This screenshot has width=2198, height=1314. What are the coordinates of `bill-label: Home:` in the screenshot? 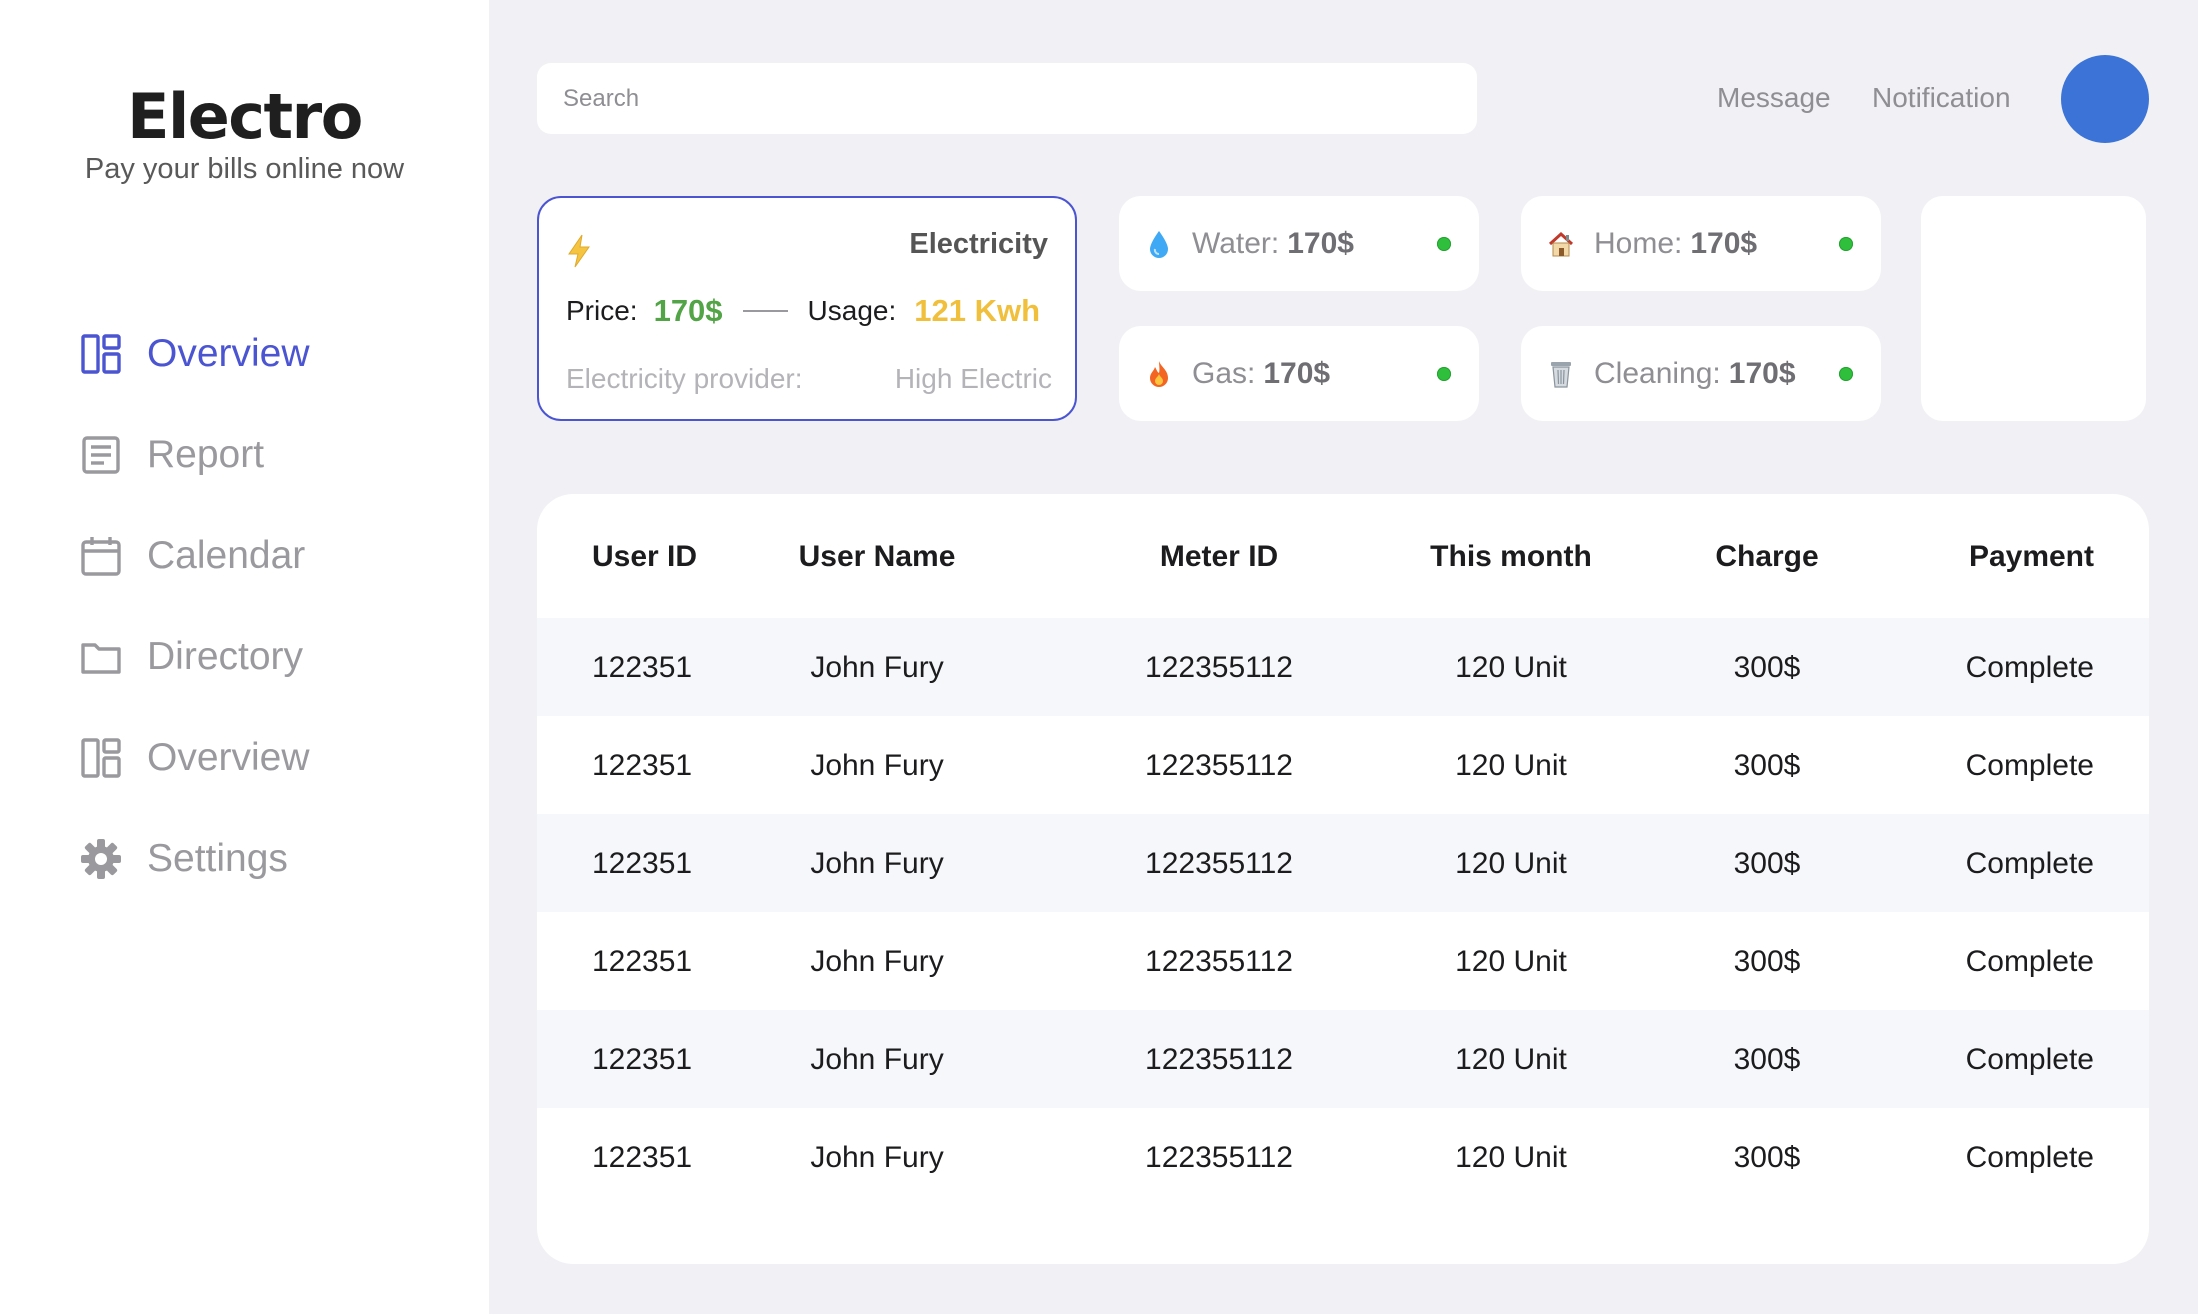 It's located at (1638, 243).